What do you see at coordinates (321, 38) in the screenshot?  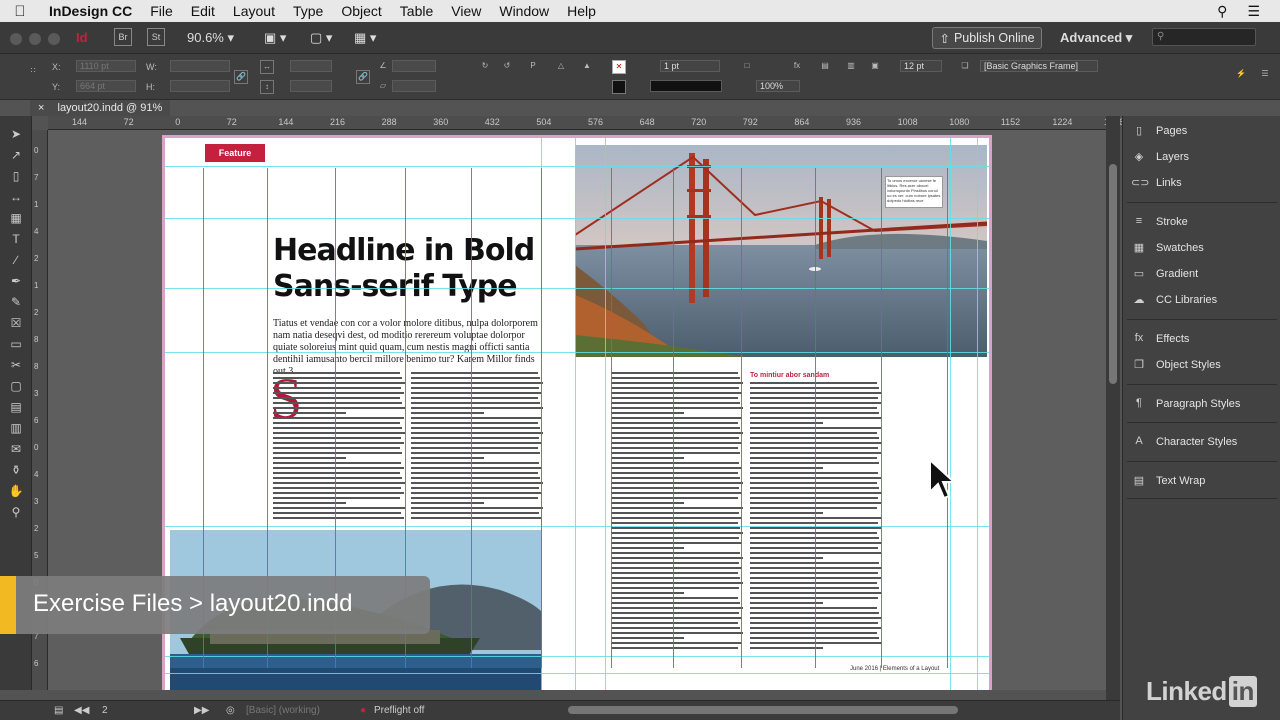 I see `screen-mode-icon: ▢ ▾` at bounding box center [321, 38].